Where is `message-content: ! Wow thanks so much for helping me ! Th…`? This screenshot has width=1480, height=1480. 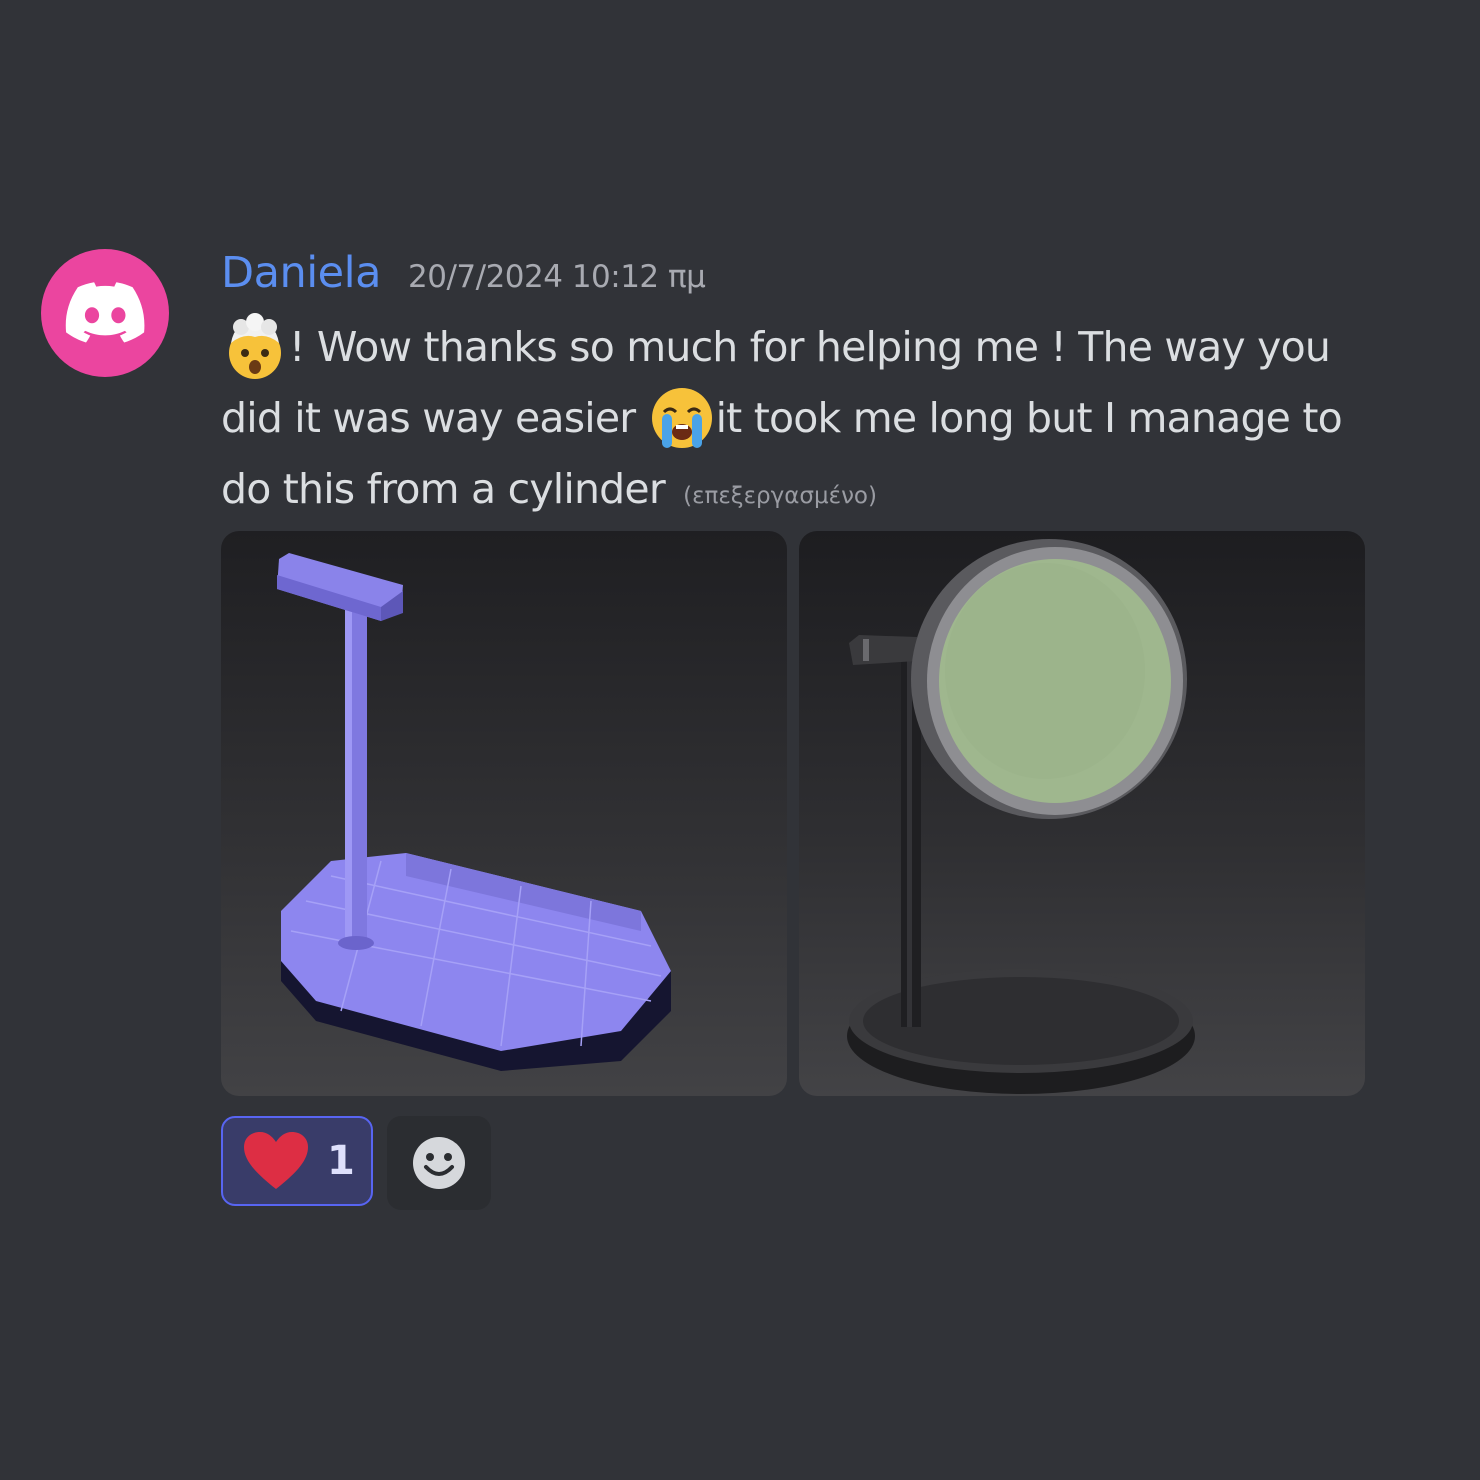
message-content: ! Wow thanks so much for helping me ! Th… is located at coordinates (806, 422).